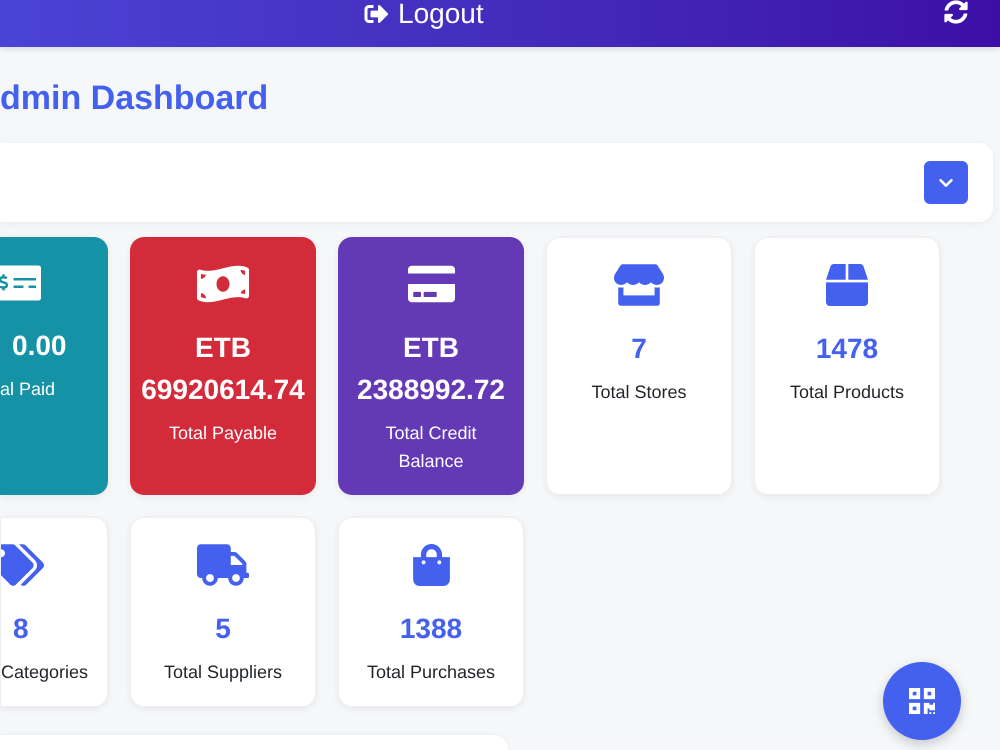 Image resolution: width=1000 pixels, height=750 pixels. I want to click on logout-button: Logout, so click(423, 14).